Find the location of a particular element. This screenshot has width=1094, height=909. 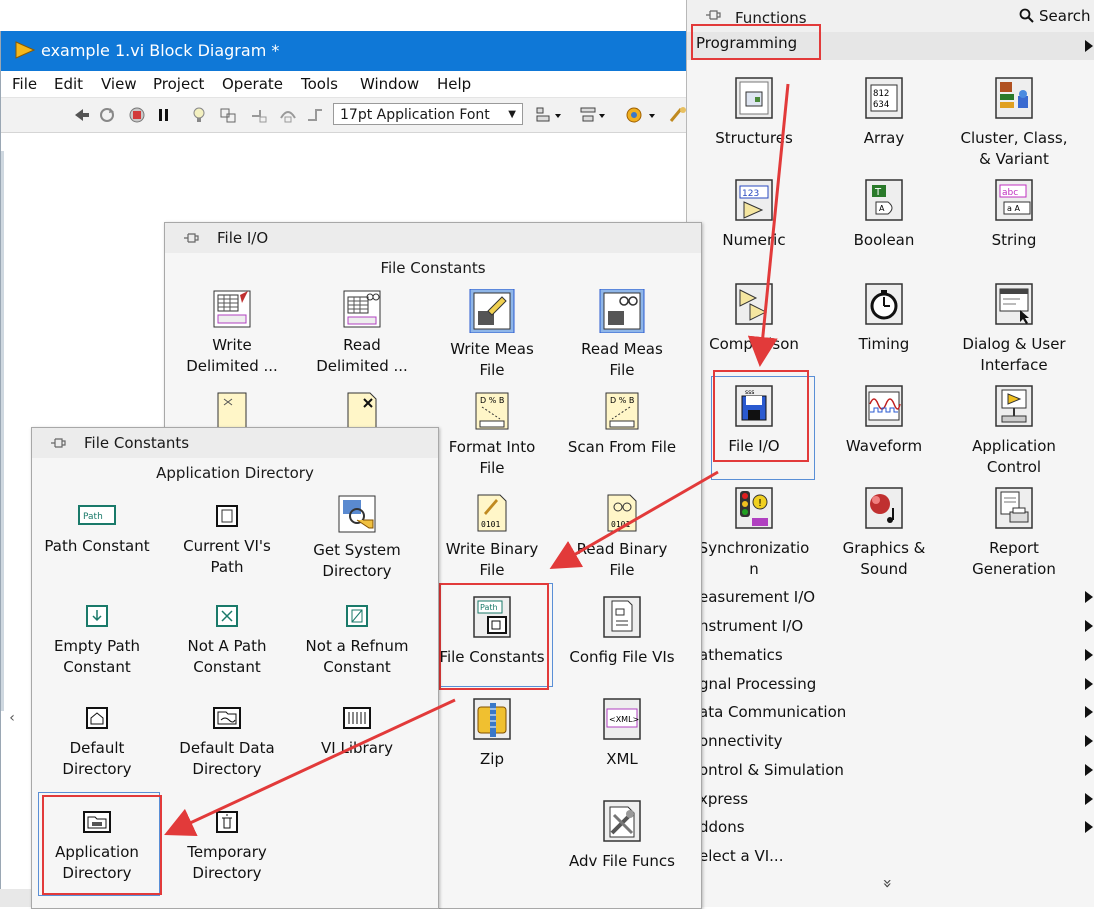

file-io-item-scan-from: D % B Scan From File is located at coordinates (622, 424).